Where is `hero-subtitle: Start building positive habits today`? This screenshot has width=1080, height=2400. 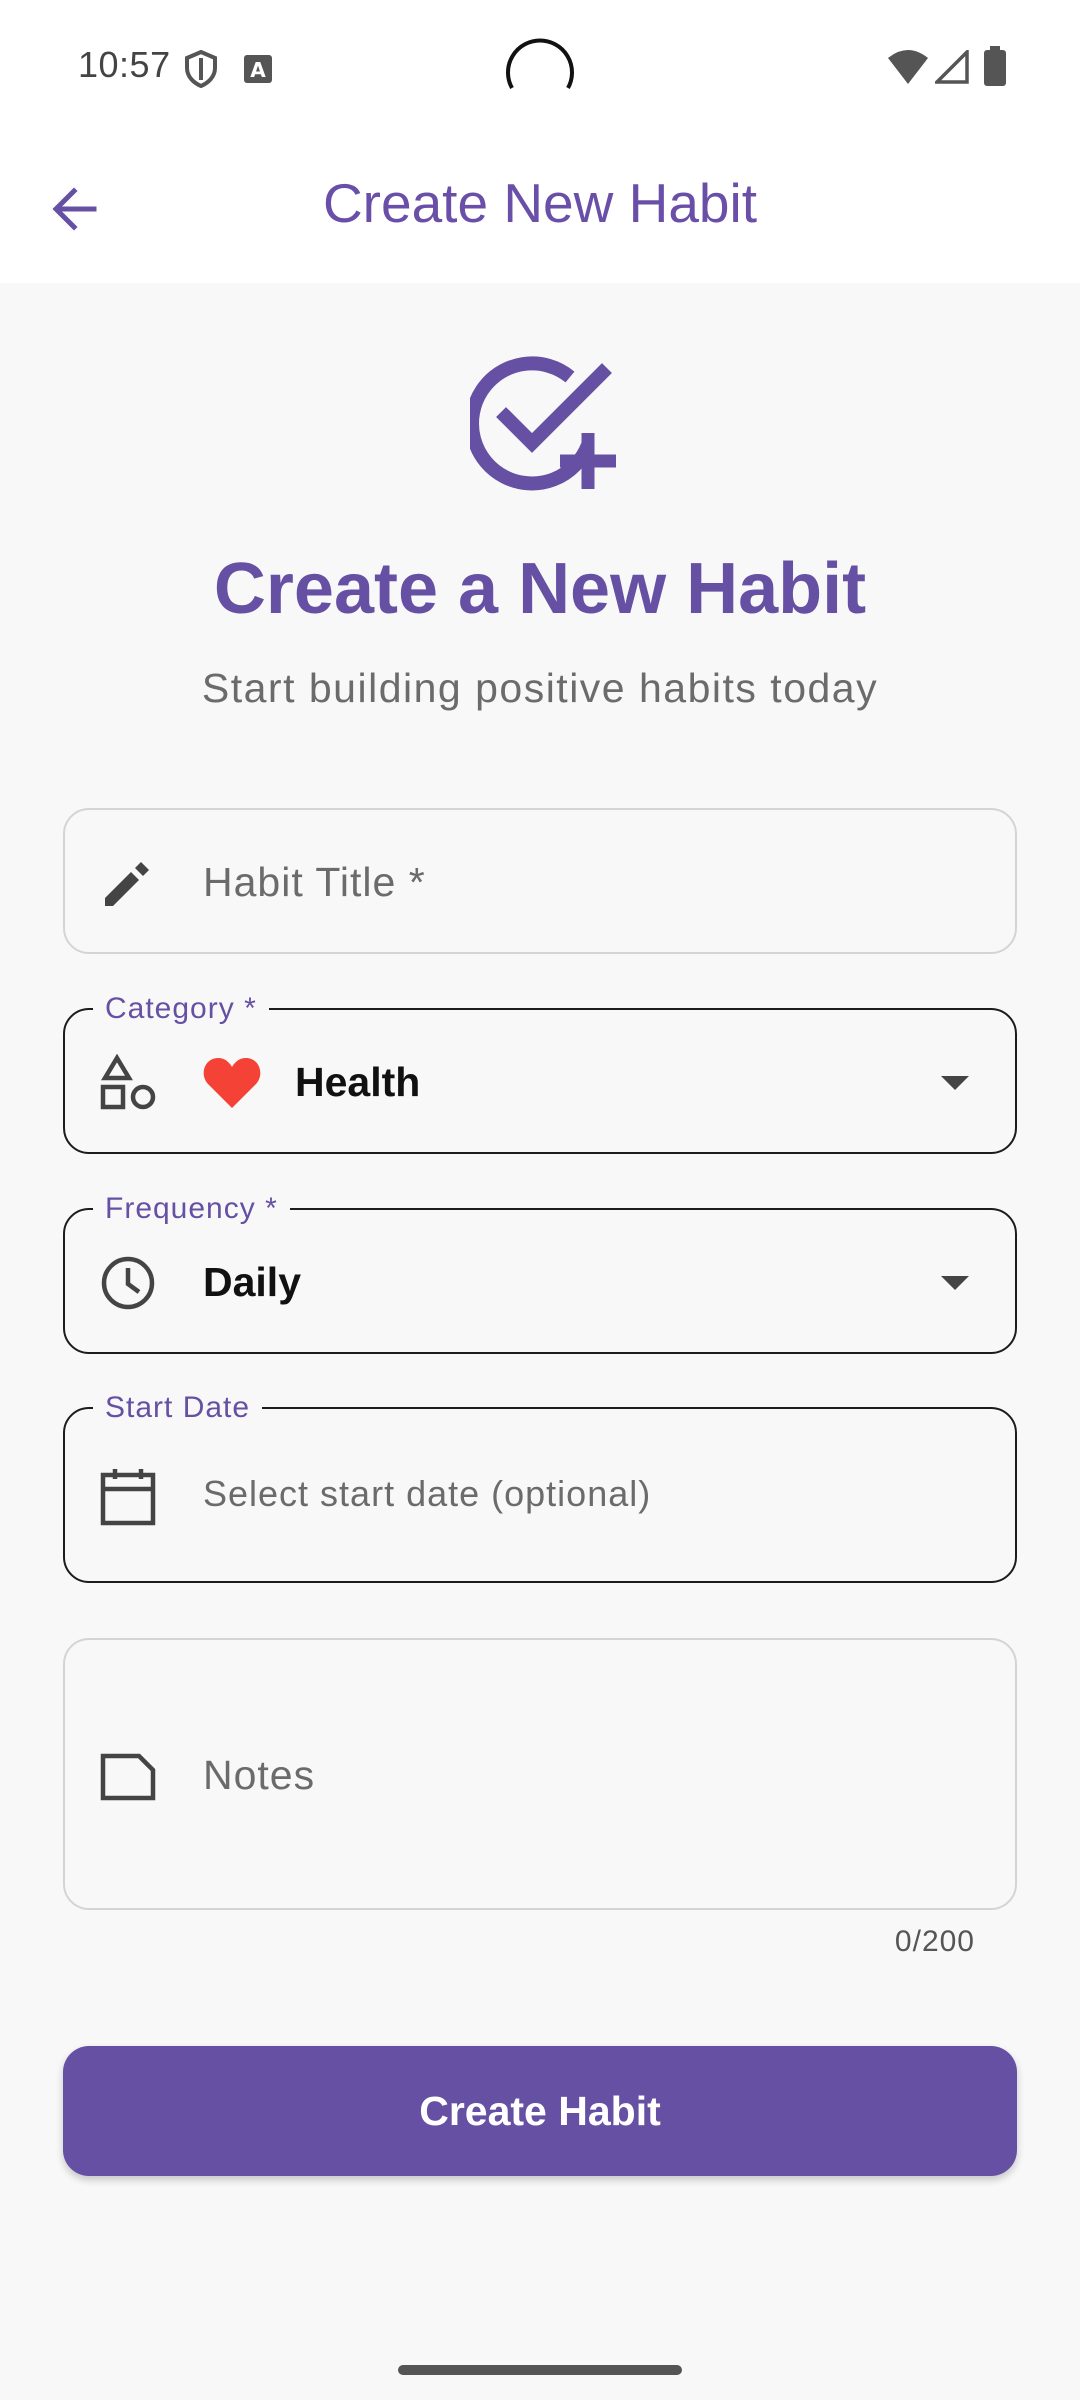 hero-subtitle: Start building positive habits today is located at coordinates (540, 688).